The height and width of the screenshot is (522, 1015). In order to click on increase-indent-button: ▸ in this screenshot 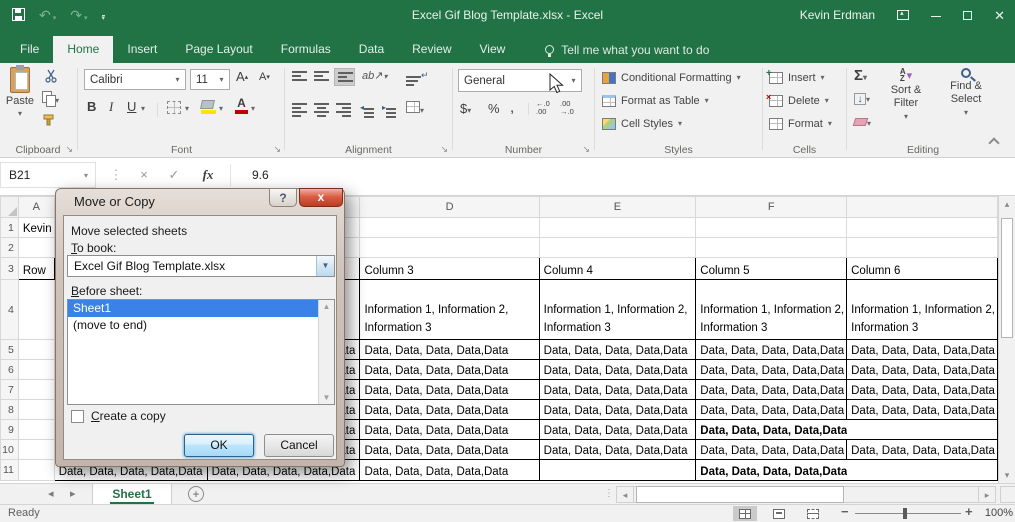, I will do `click(389, 109)`.